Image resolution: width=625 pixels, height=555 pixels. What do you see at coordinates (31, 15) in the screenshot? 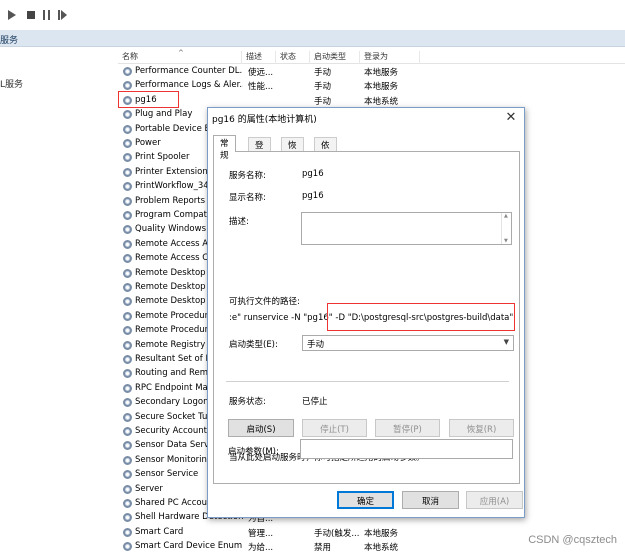
I see `stop-service-icon` at bounding box center [31, 15].